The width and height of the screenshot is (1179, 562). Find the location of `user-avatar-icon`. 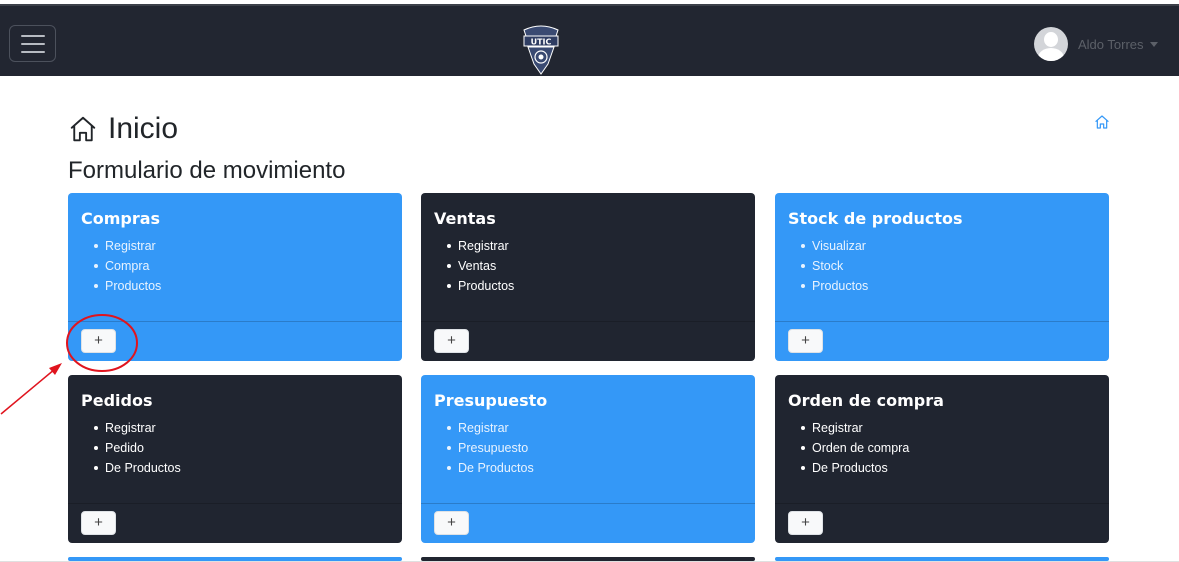

user-avatar-icon is located at coordinates (1051, 44).